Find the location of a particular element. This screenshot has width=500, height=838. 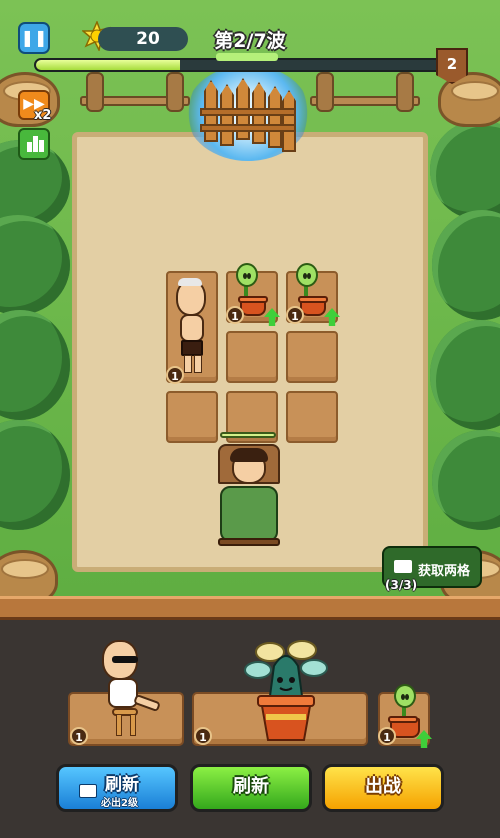

sun-counter: 20 is located at coordinates (143, 39).